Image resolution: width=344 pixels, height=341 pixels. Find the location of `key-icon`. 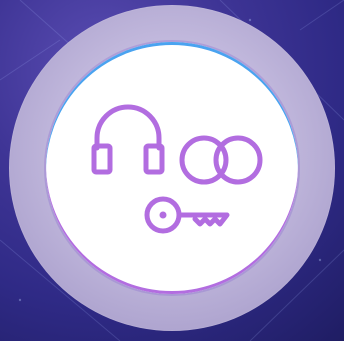

key-icon is located at coordinates (187, 215).